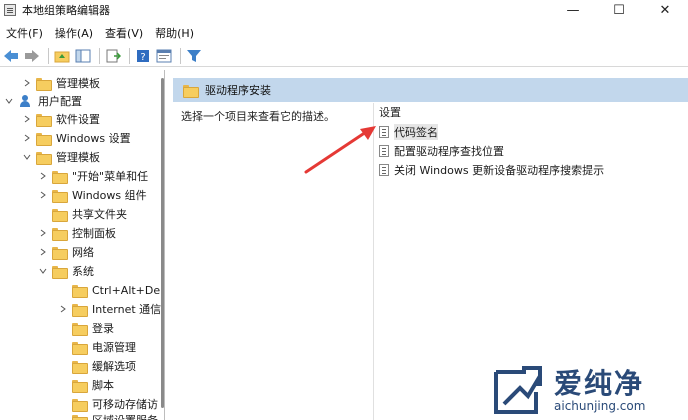  I want to click on section-header: 驱动程序安装, so click(430, 90).